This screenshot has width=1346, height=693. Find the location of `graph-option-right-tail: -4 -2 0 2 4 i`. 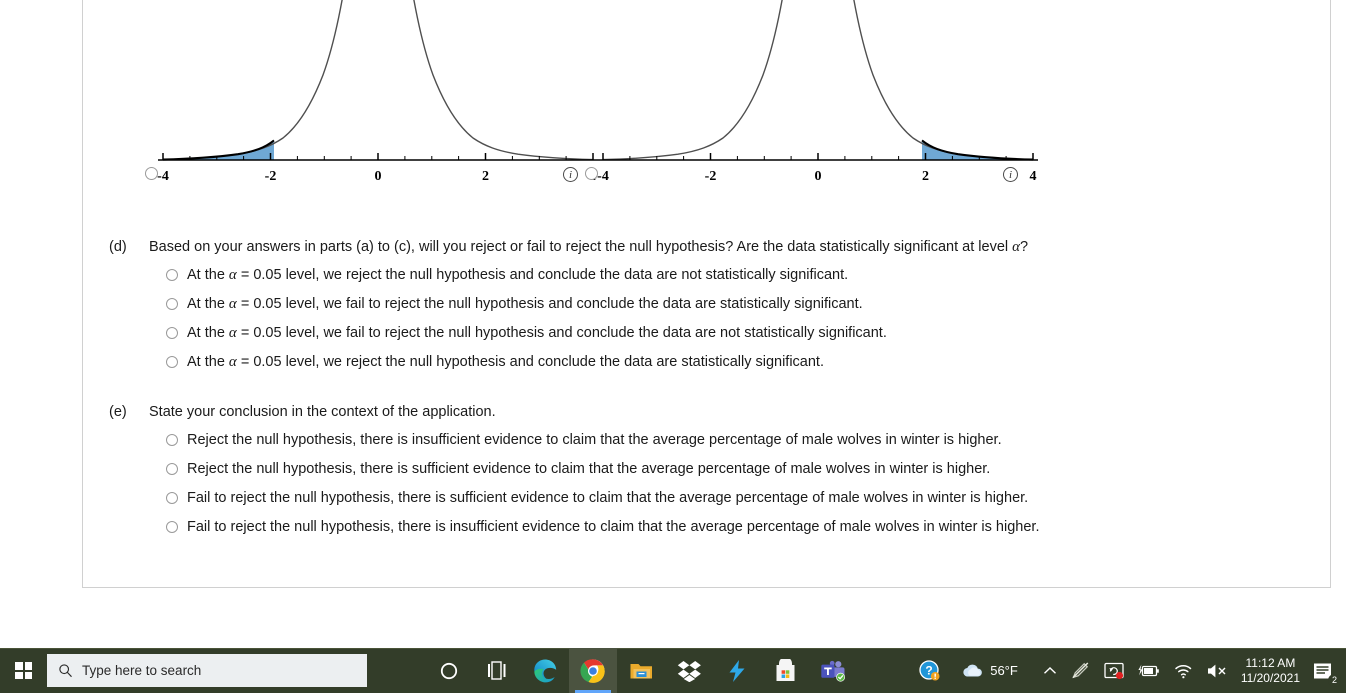

graph-option-right-tail: -4 -2 0 2 4 i is located at coordinates (818, 95).